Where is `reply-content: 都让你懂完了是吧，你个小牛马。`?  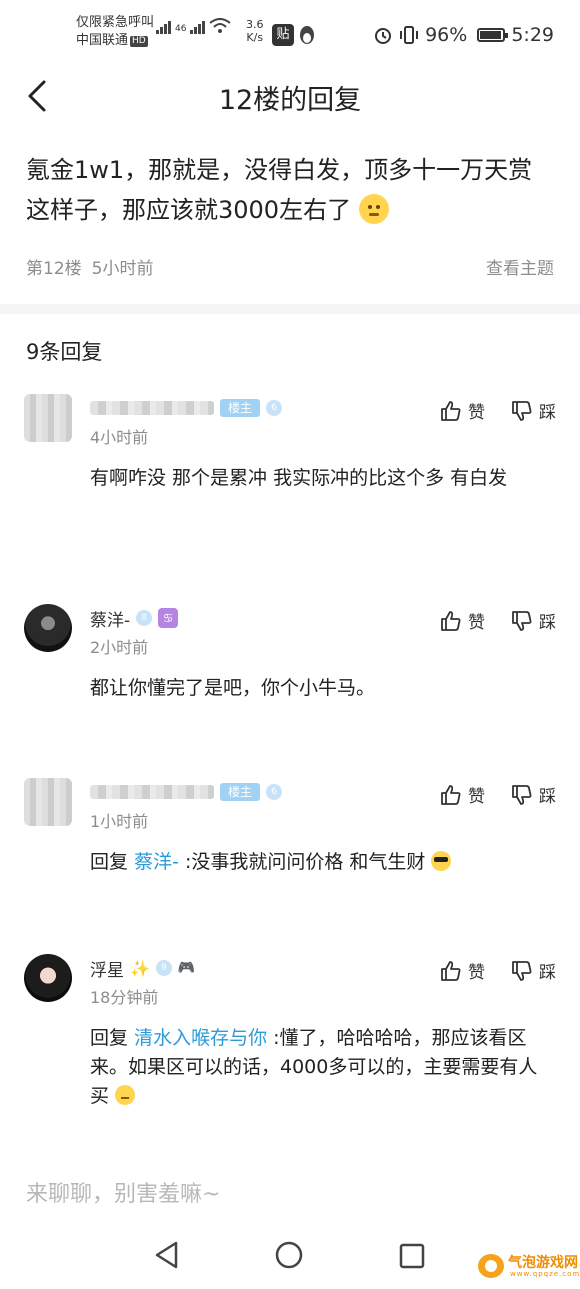 reply-content: 都让你懂完了是吧，你个小牛马。 is located at coordinates (233, 688).